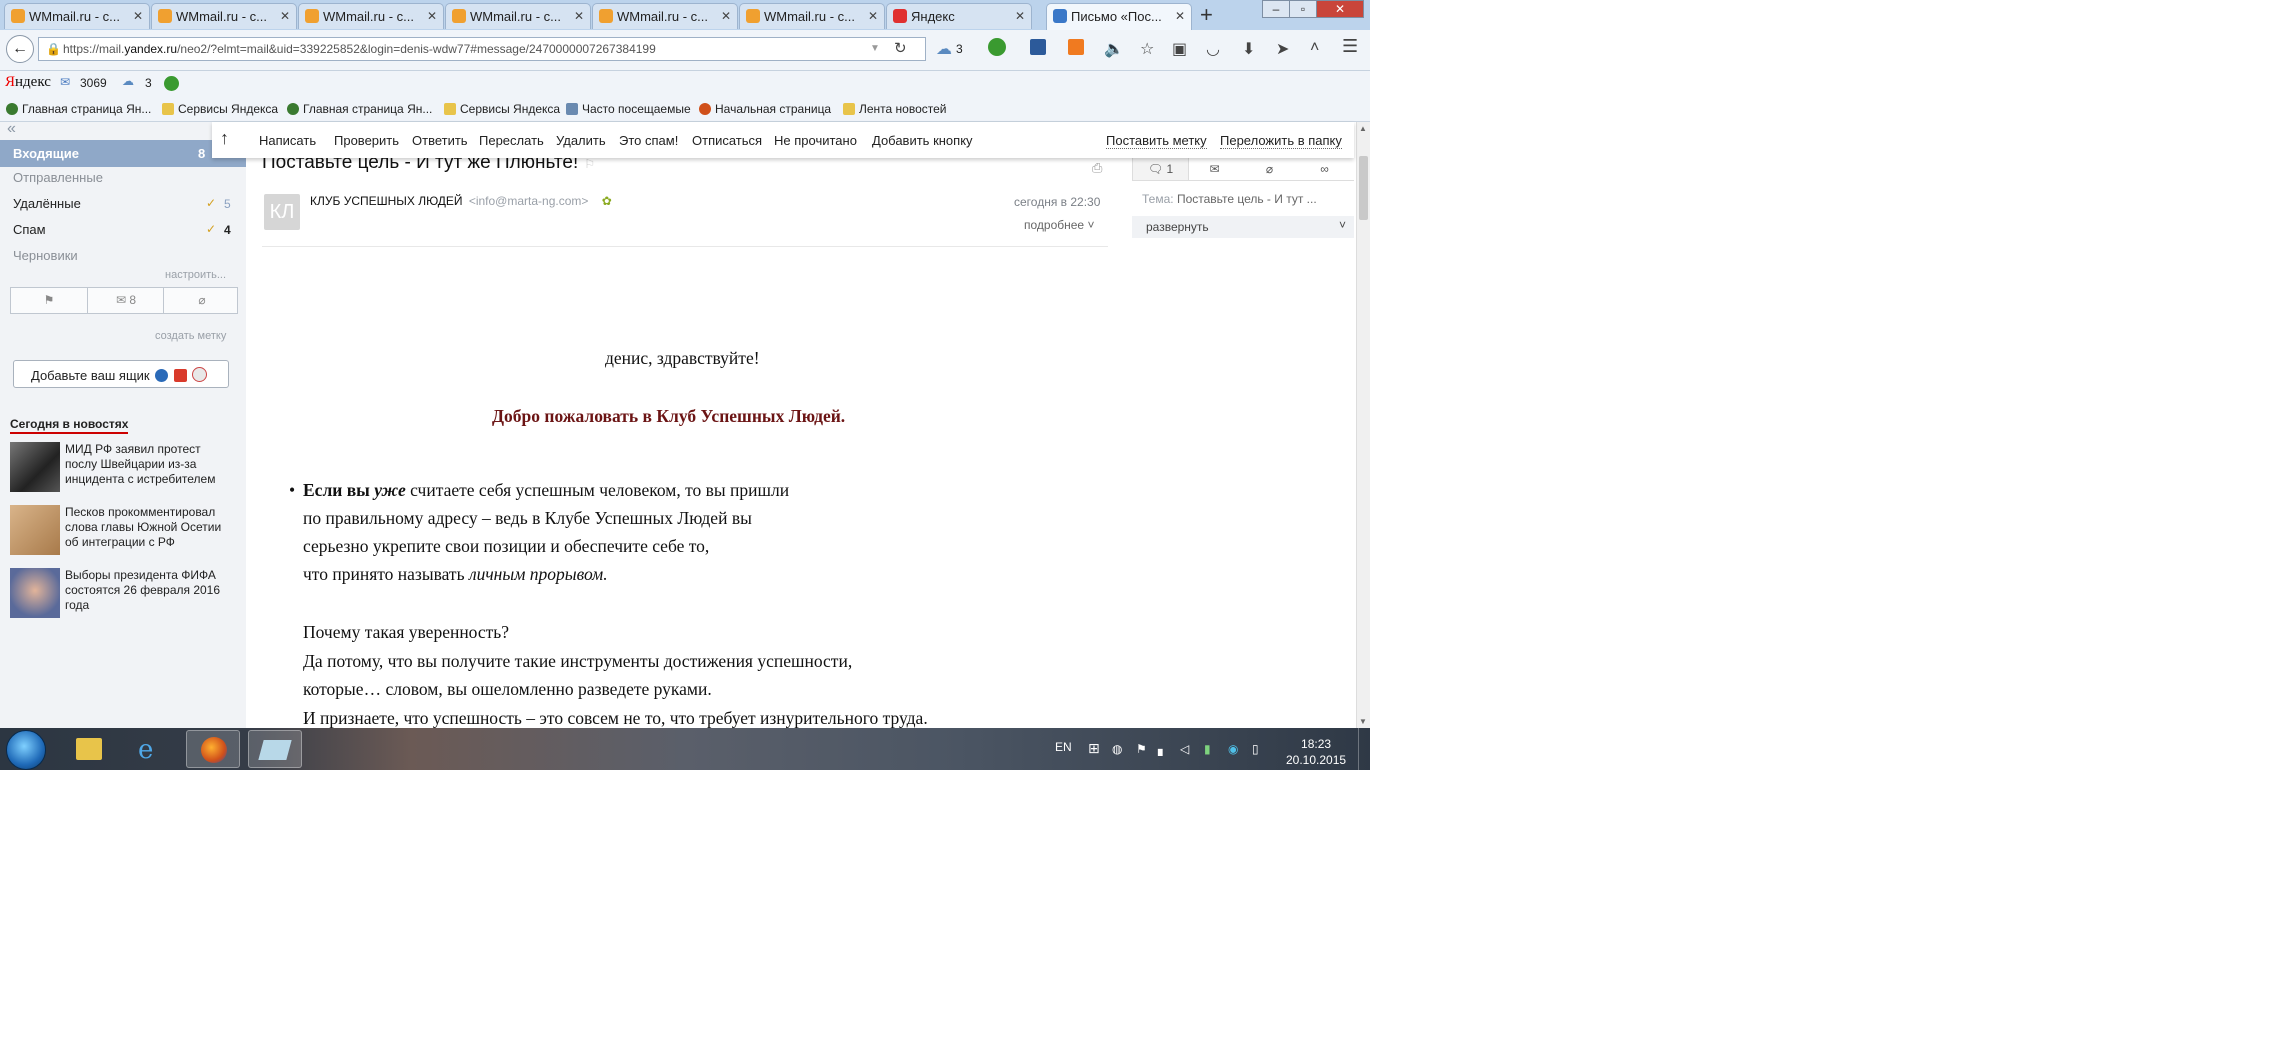 The image size is (2282, 1054). Describe the element at coordinates (211, 229) in the screenshot. I see `clear-spam-icon: ✓` at that location.